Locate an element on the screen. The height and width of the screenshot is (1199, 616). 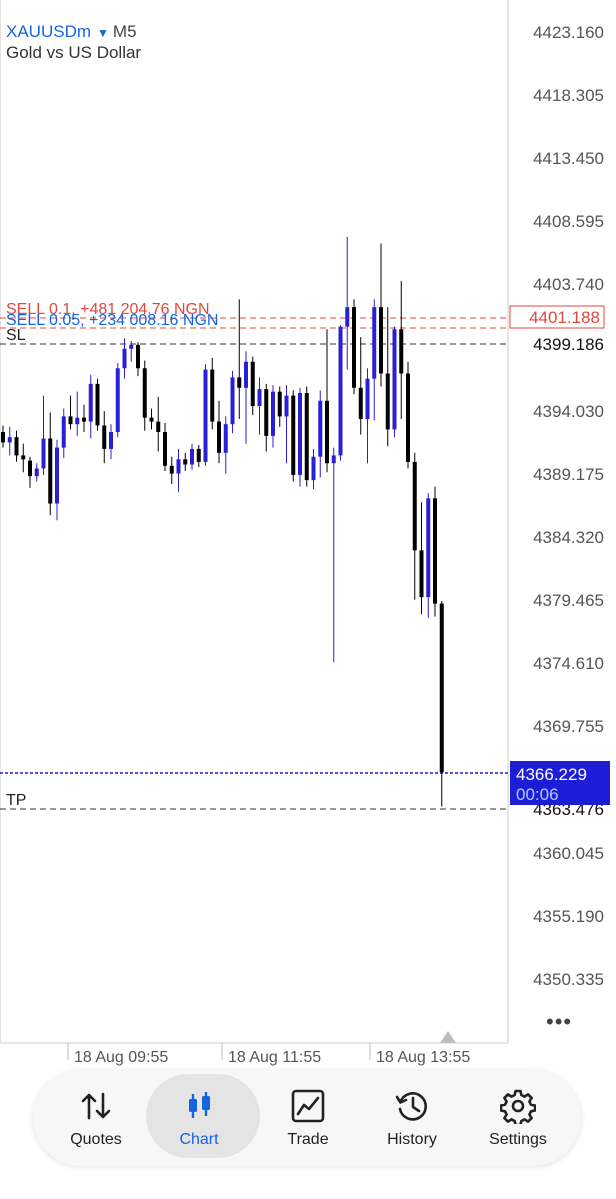
current-price-text: 4366.229 is located at coordinates (551, 774).